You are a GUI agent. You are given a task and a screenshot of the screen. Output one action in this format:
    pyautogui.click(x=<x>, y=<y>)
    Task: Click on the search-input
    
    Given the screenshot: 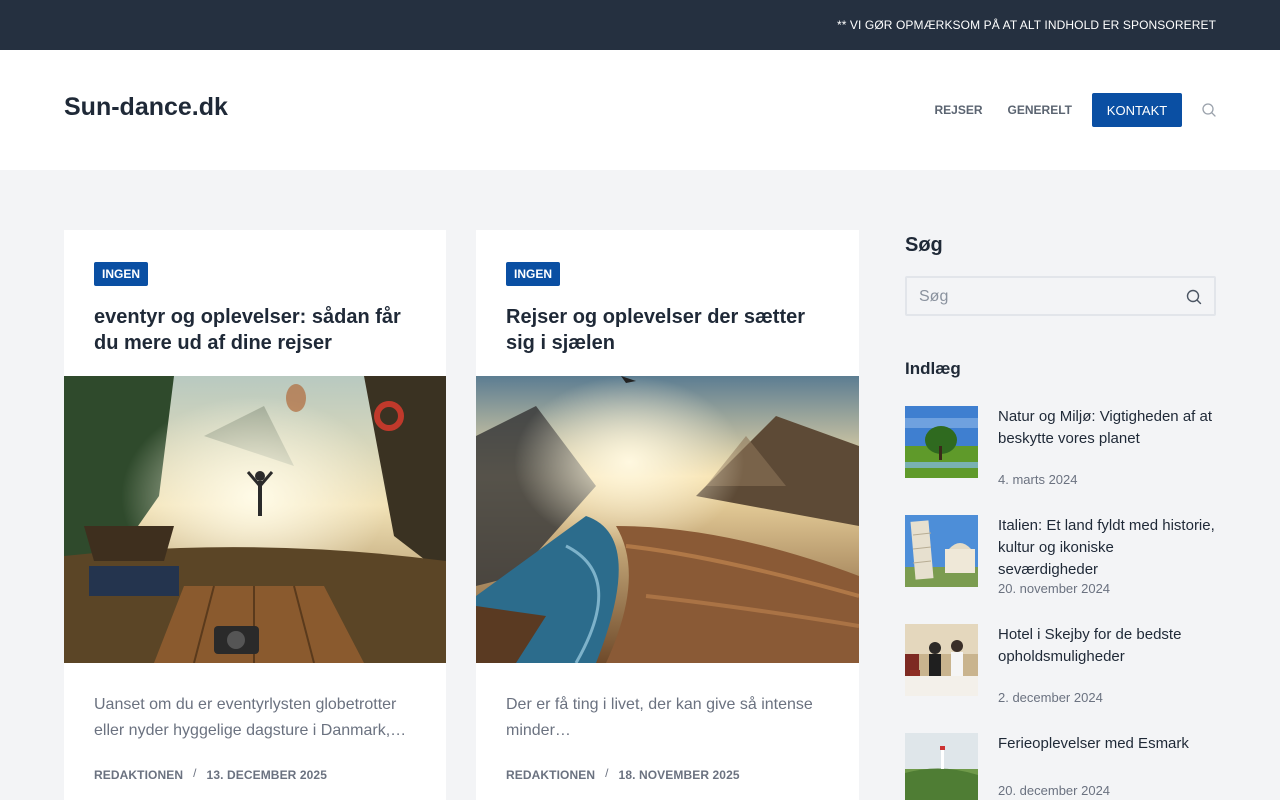 What is the action you would take?
    pyautogui.click(x=1044, y=297)
    